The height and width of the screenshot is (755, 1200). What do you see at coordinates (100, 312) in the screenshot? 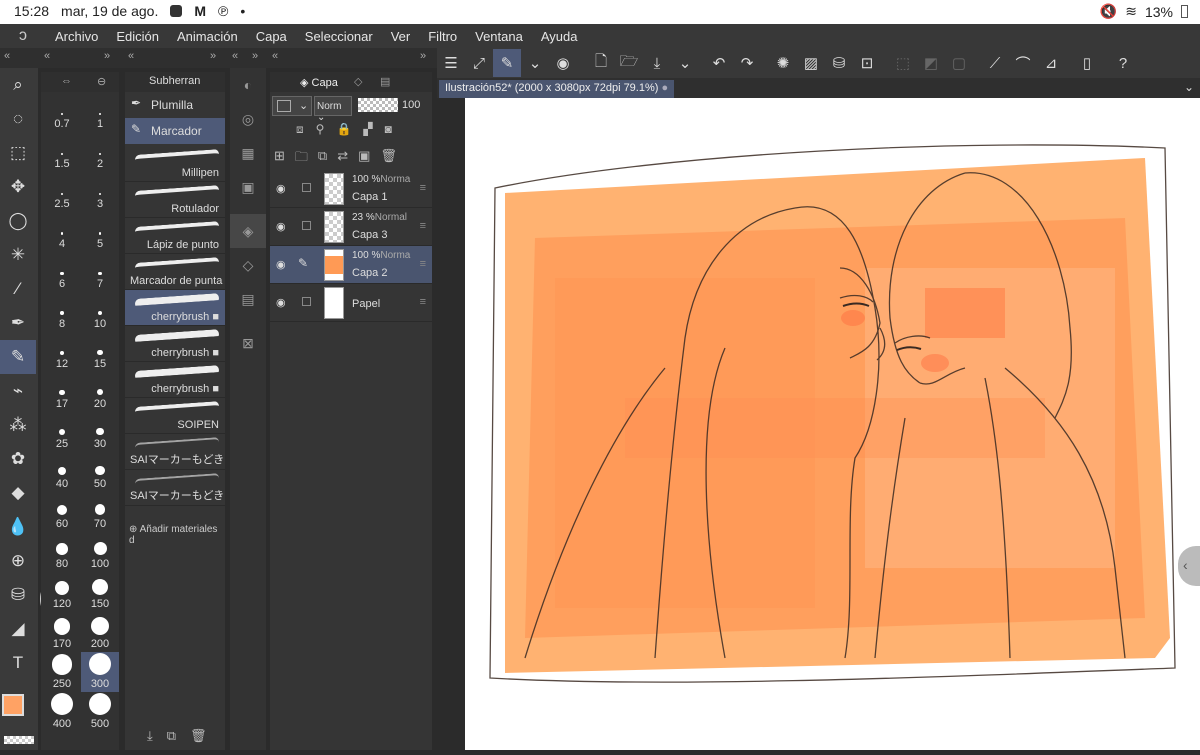
I see `brush-size-cell: 10` at bounding box center [100, 312].